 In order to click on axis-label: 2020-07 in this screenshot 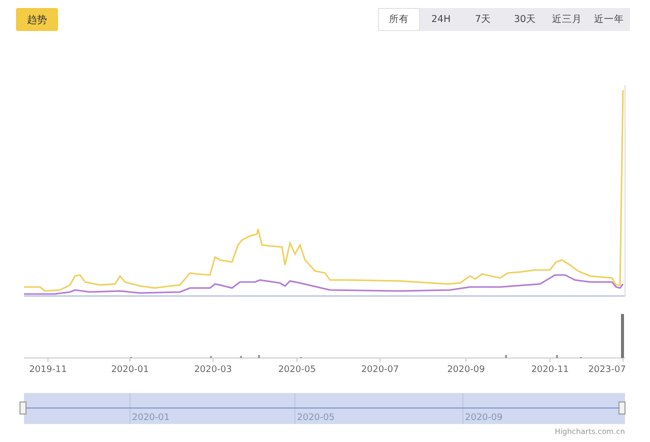, I will do `click(380, 370)`.